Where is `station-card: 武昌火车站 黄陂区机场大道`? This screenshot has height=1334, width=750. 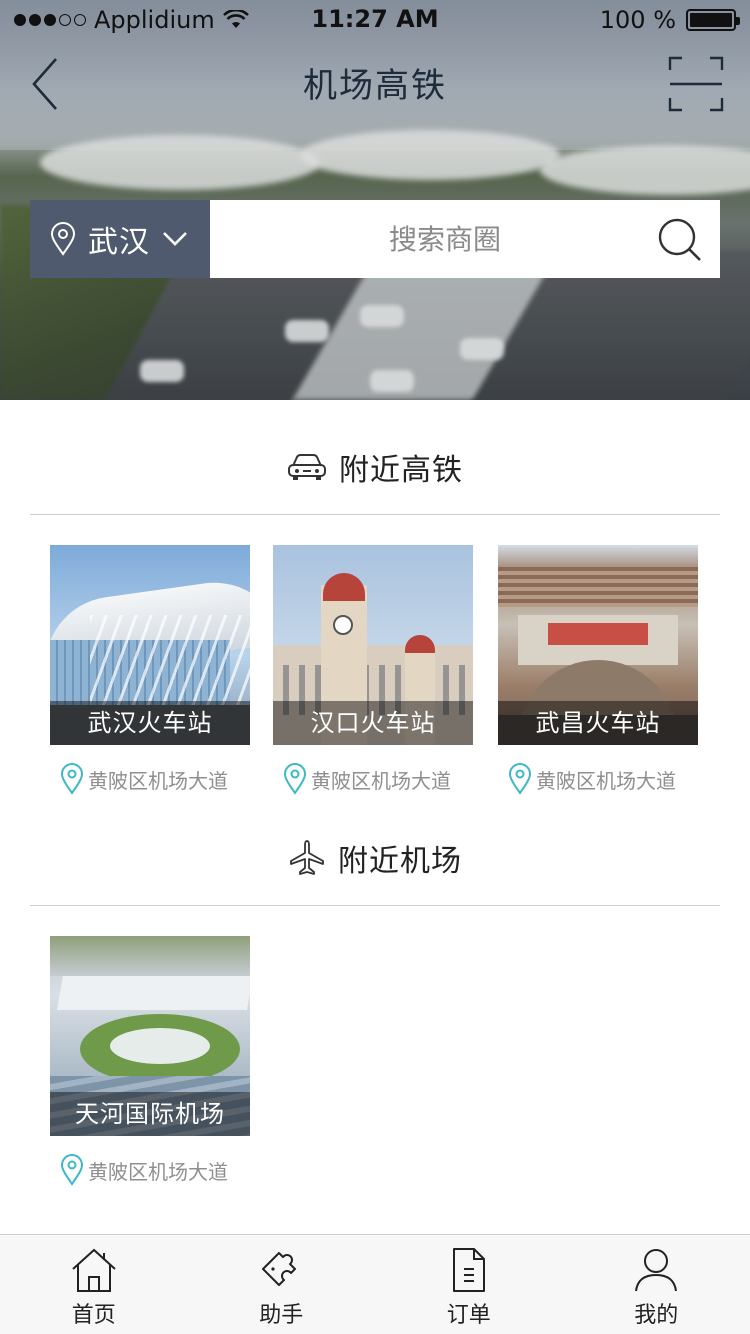
station-card: 武昌火车站 黄陂区机场大道 is located at coordinates (598, 670).